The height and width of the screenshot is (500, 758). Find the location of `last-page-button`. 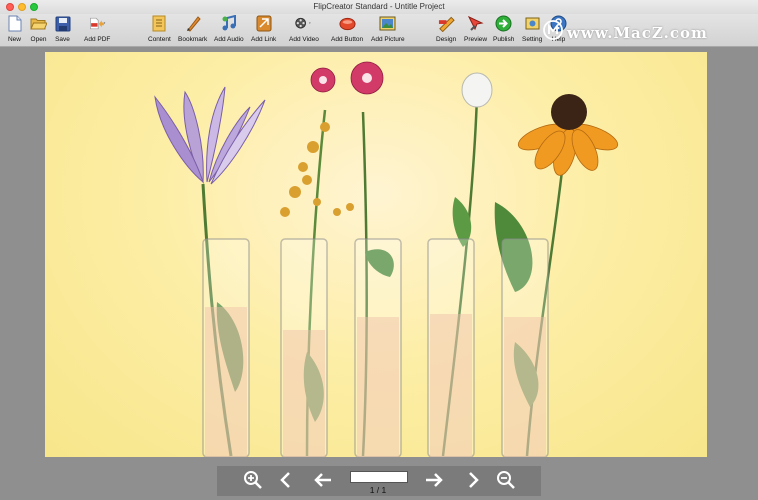

last-page-button is located at coordinates (473, 480).